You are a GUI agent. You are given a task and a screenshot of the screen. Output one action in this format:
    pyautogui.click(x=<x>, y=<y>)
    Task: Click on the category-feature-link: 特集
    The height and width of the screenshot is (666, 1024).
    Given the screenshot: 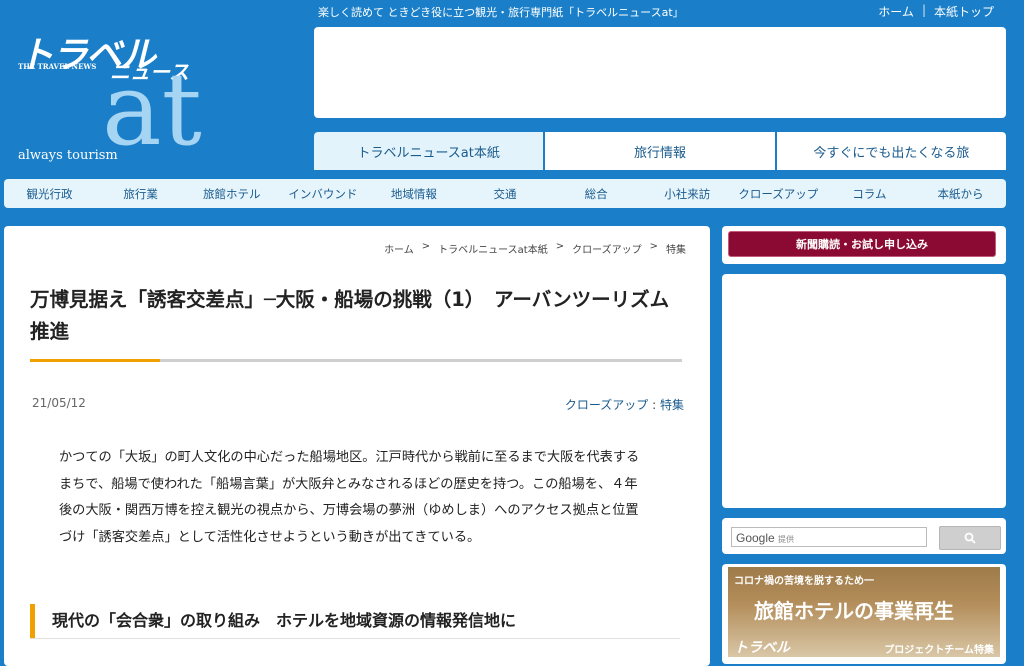 What is the action you would take?
    pyautogui.click(x=672, y=405)
    